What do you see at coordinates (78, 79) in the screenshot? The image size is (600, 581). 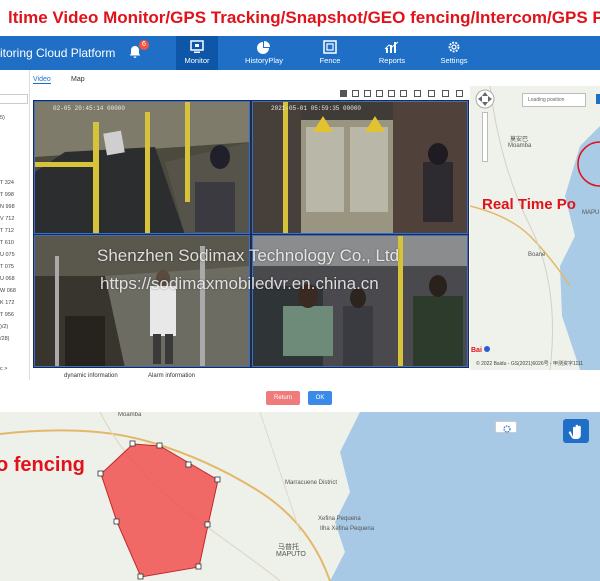 I see `tab-map: Map` at bounding box center [78, 79].